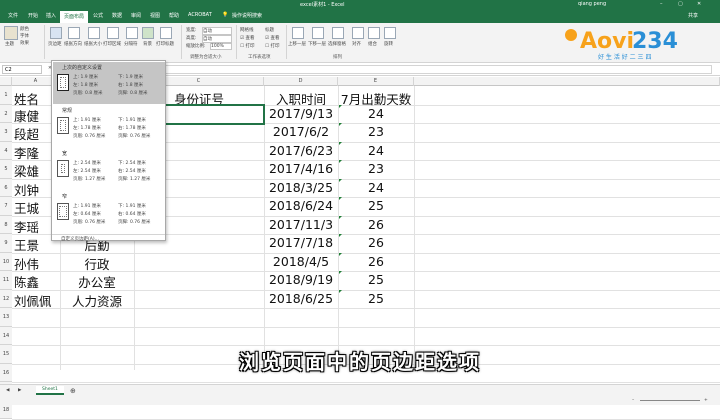 This screenshot has height=420, width=720. I want to click on headings-print-checkbox: ☐ 打印, so click(272, 46).